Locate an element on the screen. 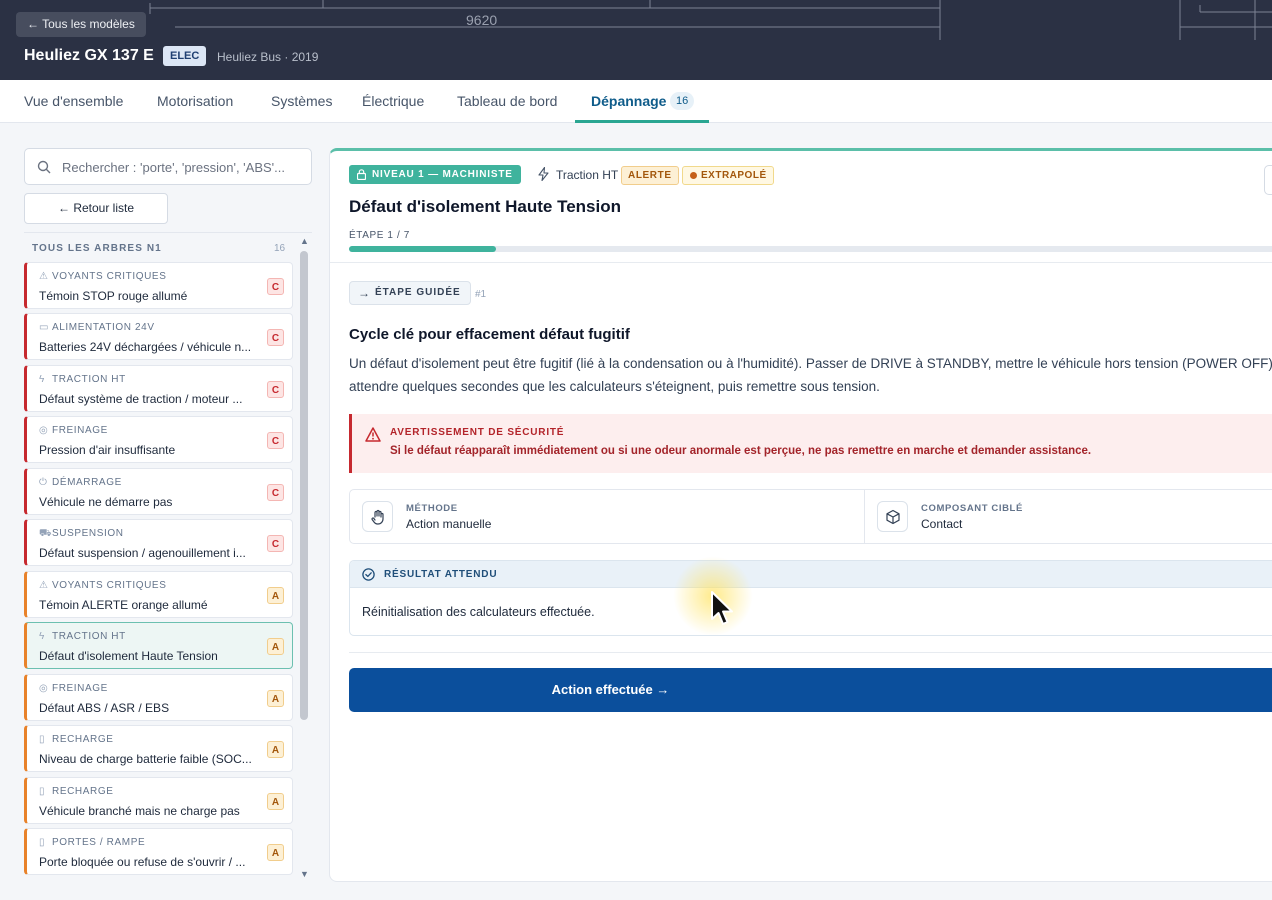  model-title: Heuliez GX 137 E is located at coordinates (89, 55).